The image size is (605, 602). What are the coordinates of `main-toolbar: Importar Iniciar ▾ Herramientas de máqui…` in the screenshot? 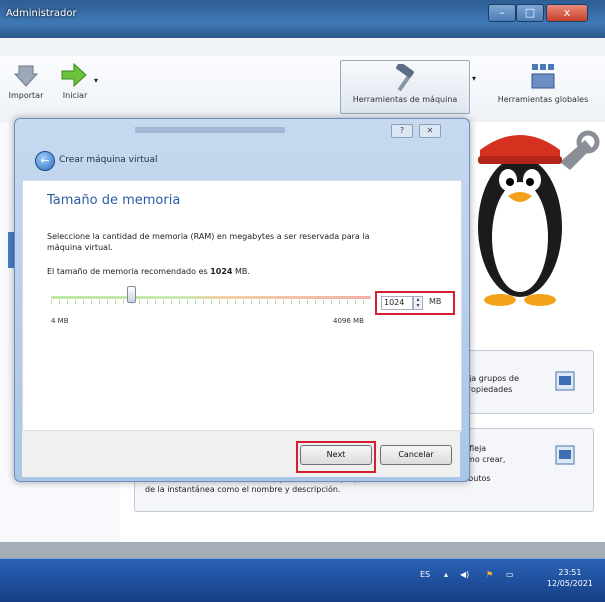 It's located at (302, 89).